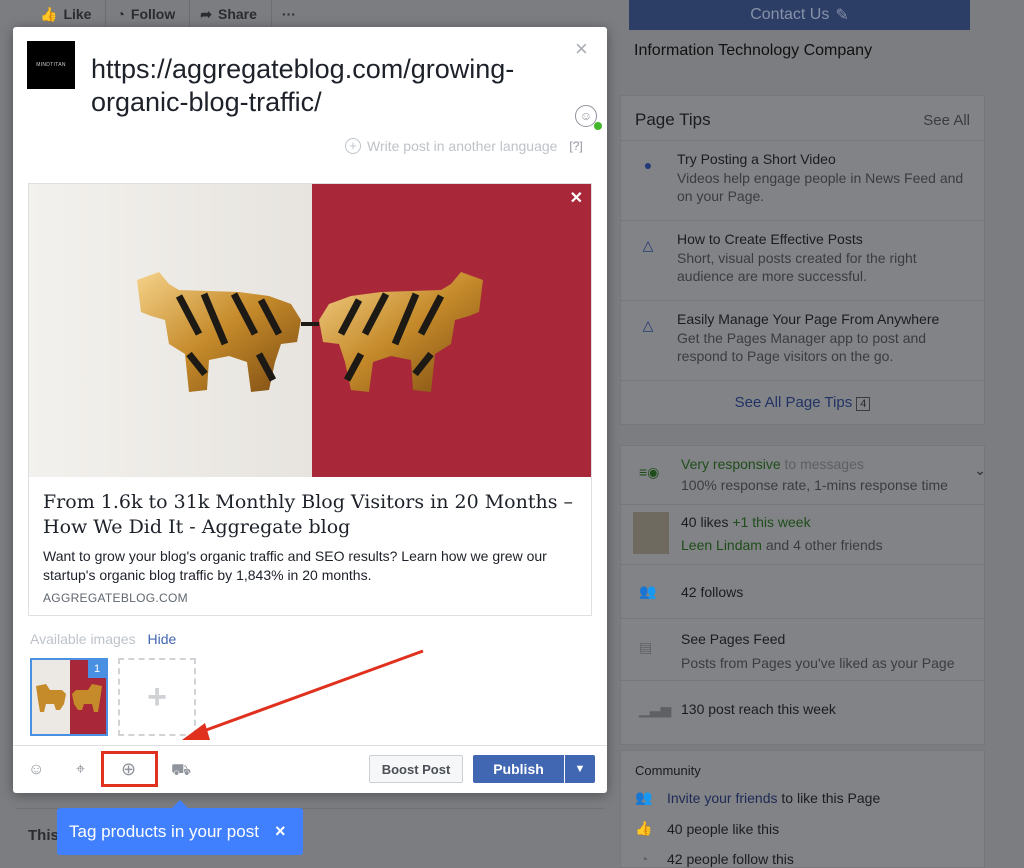  I want to click on people-like-text: 40 people like this, so click(723, 828).